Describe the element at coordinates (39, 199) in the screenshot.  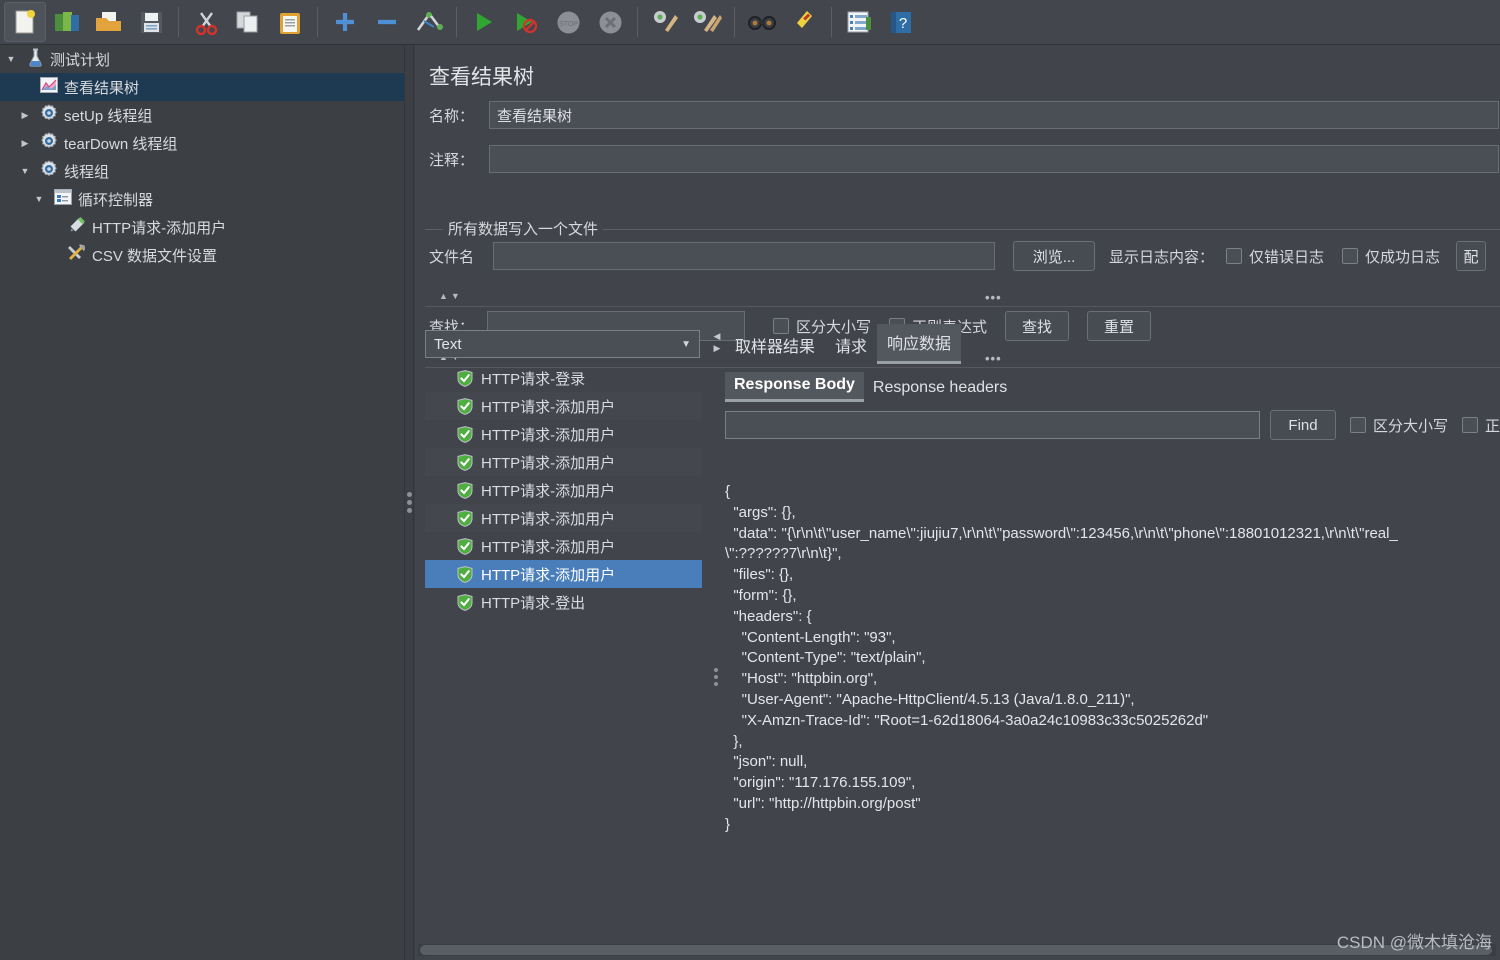
I see `tree-toggle-5: ▼` at that location.